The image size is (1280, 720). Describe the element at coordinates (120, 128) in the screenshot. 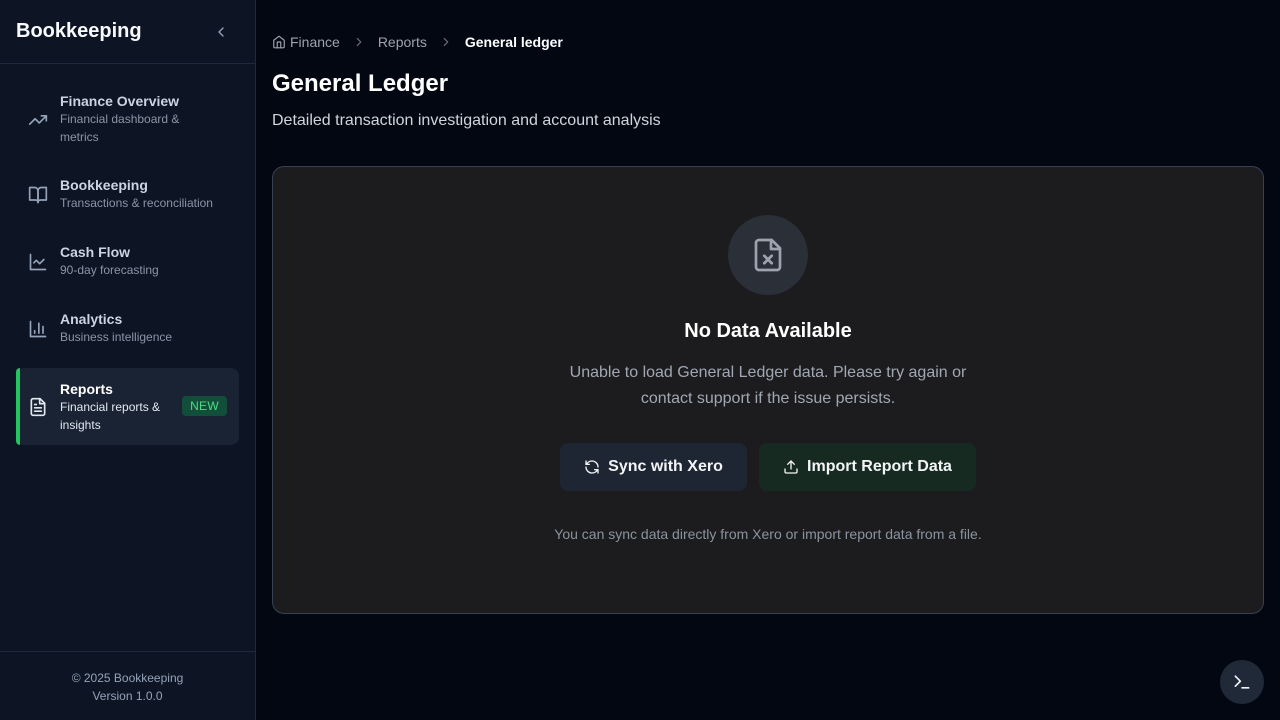

I see `sidebar-item-subtitle: Financial dashboard & metrics` at that location.